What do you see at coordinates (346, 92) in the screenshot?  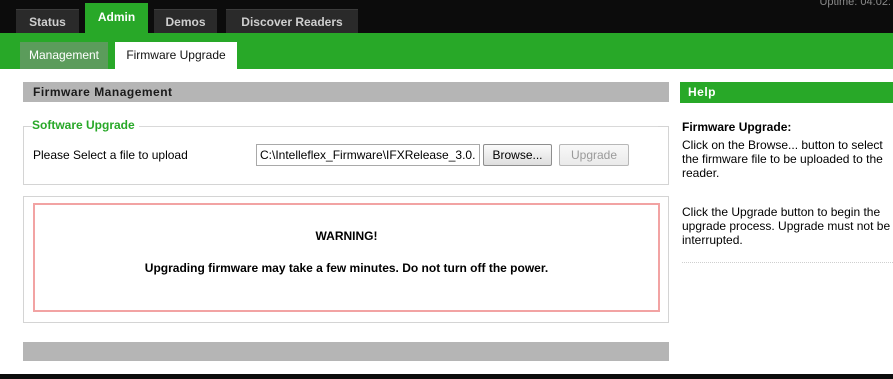 I see `firmware-management-header: Firmware Management` at bounding box center [346, 92].